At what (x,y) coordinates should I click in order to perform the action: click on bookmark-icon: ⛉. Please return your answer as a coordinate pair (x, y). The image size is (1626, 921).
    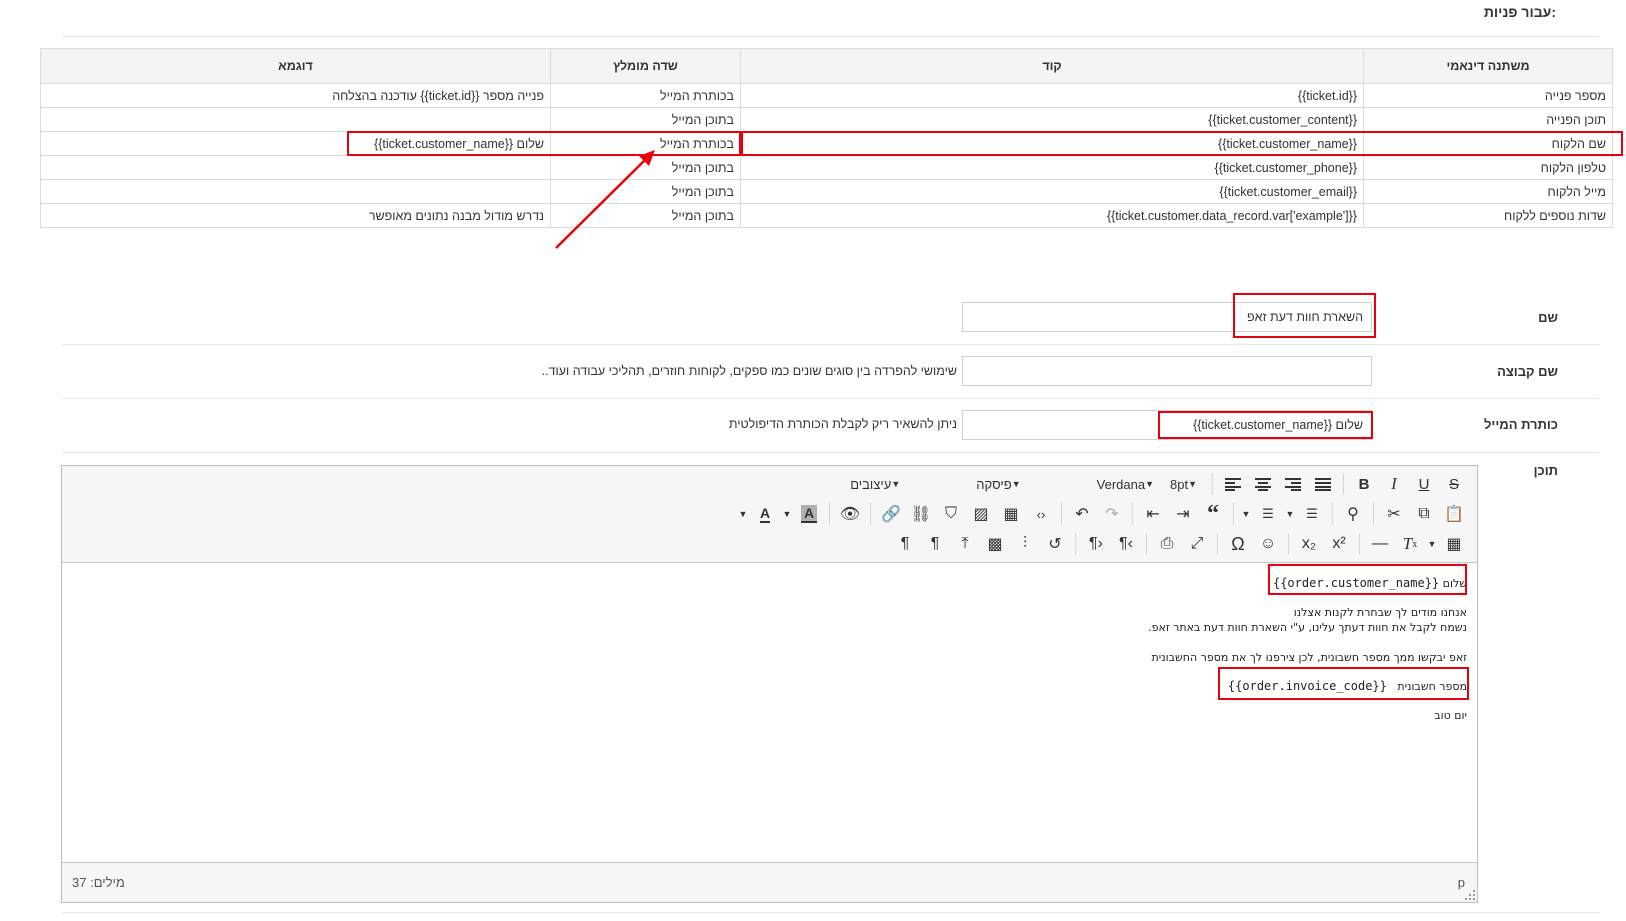
    Looking at the image, I should click on (951, 514).